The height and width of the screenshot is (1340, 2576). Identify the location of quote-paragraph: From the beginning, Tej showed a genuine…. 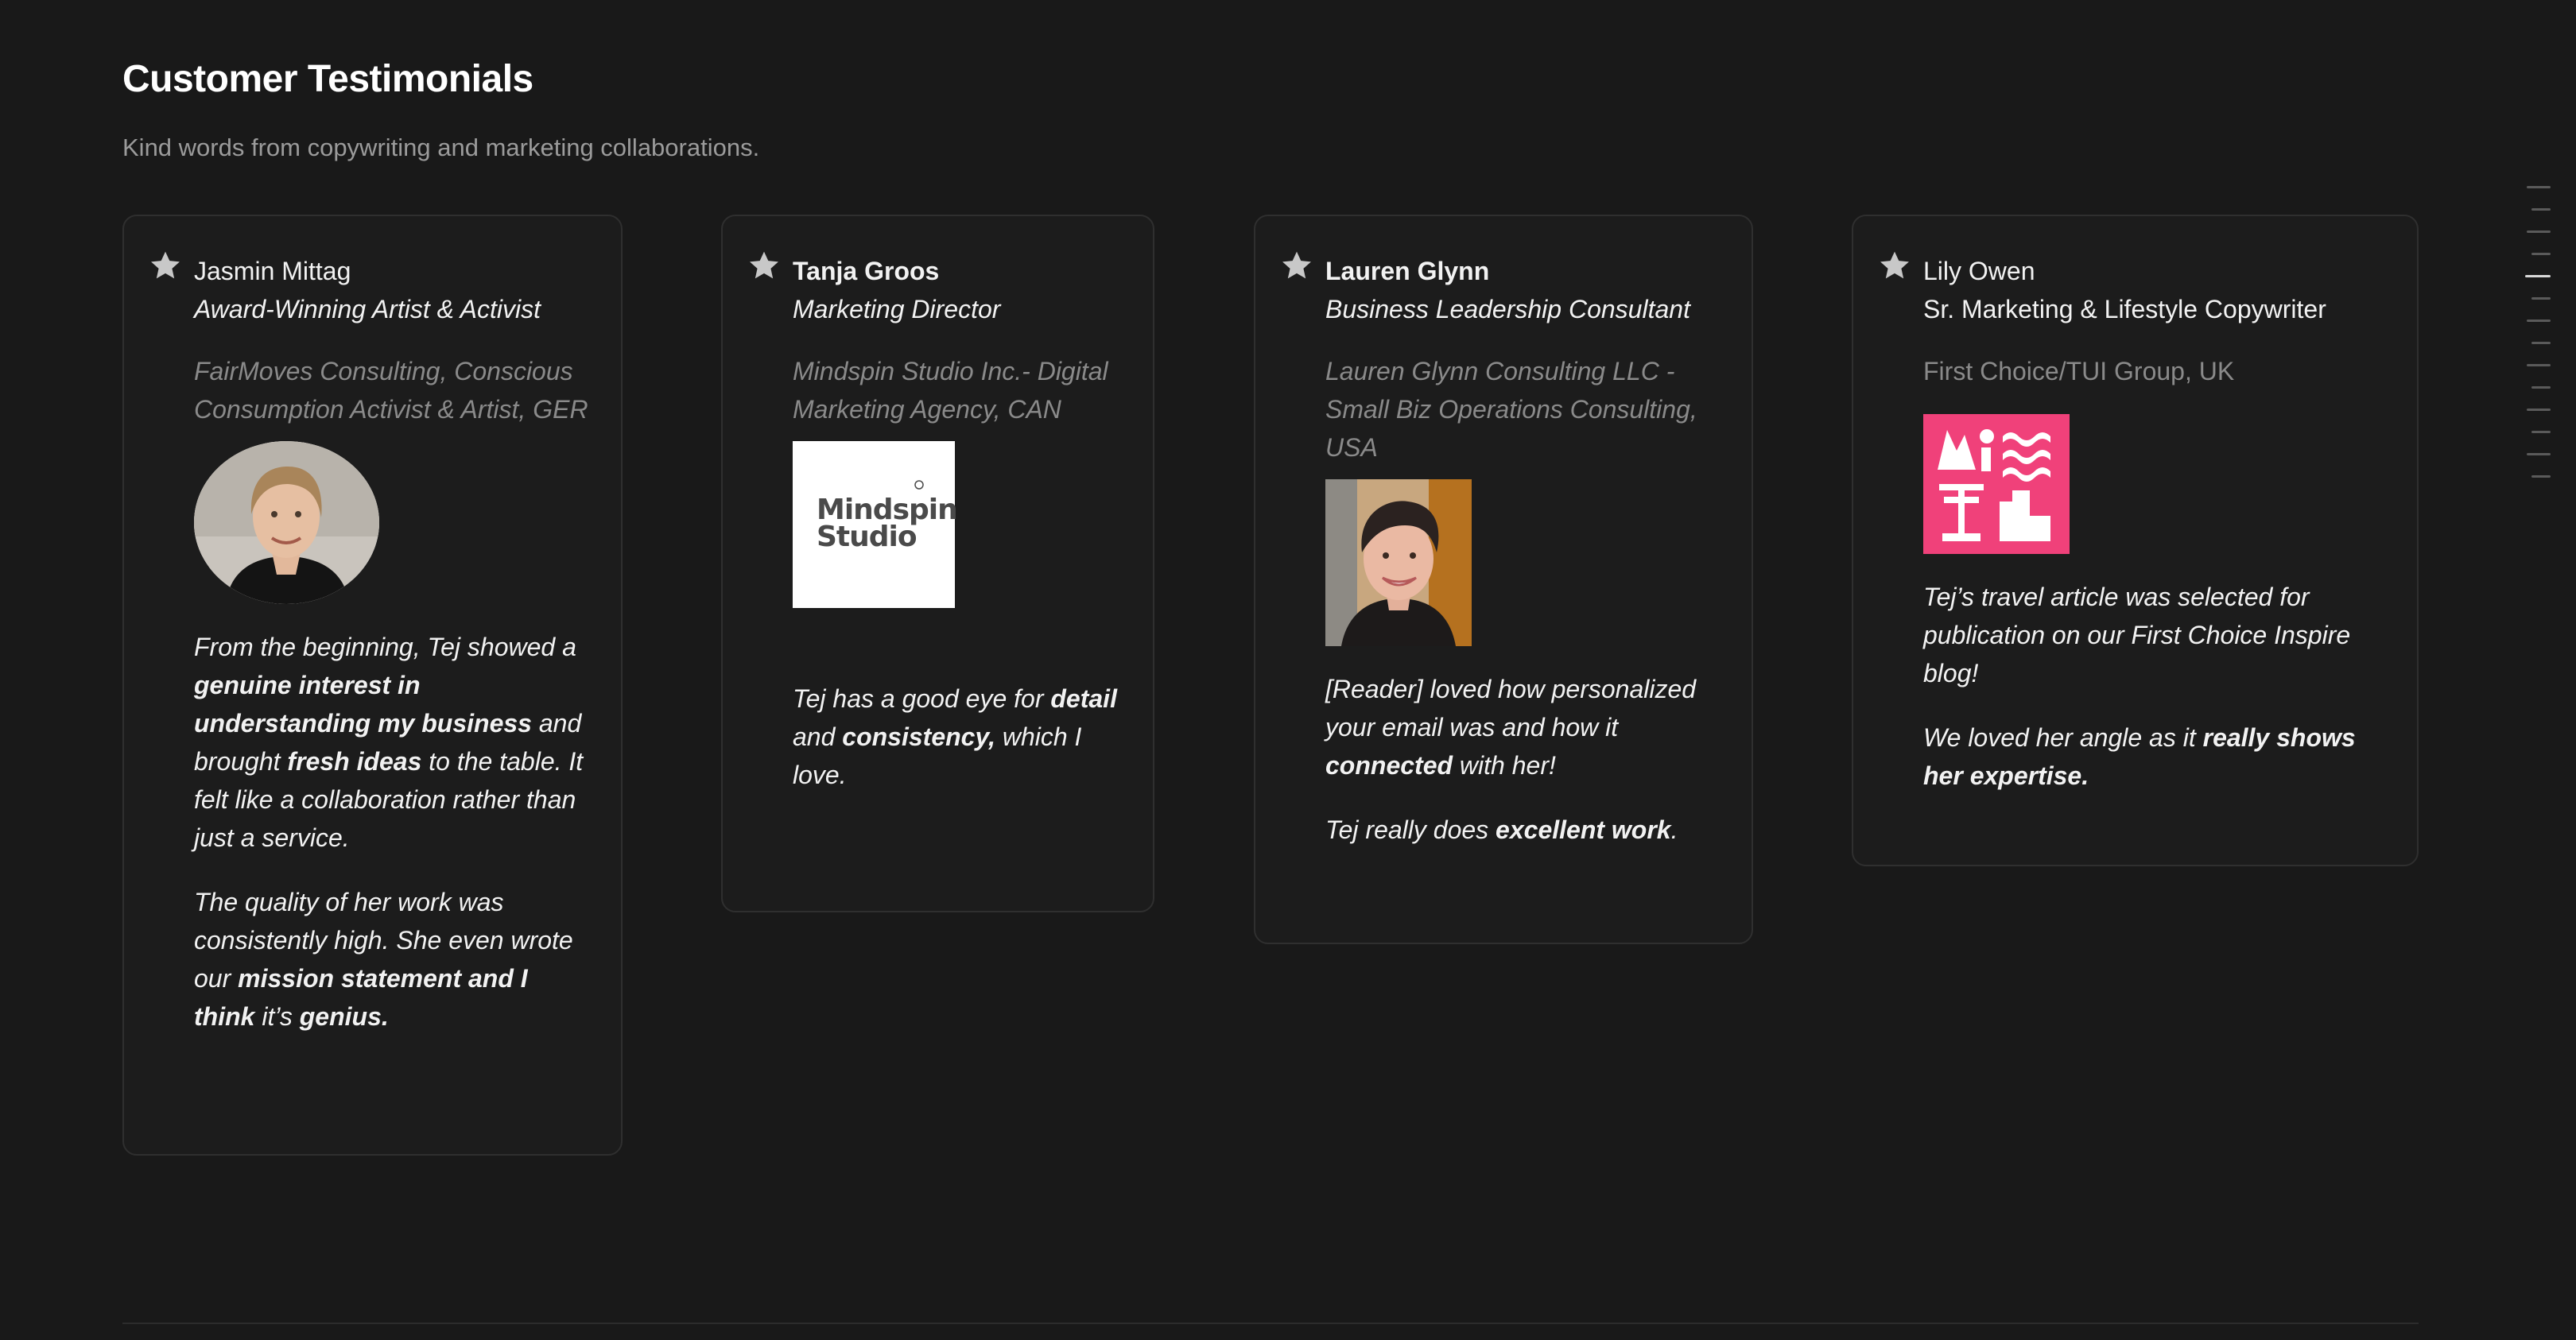
(389, 742).